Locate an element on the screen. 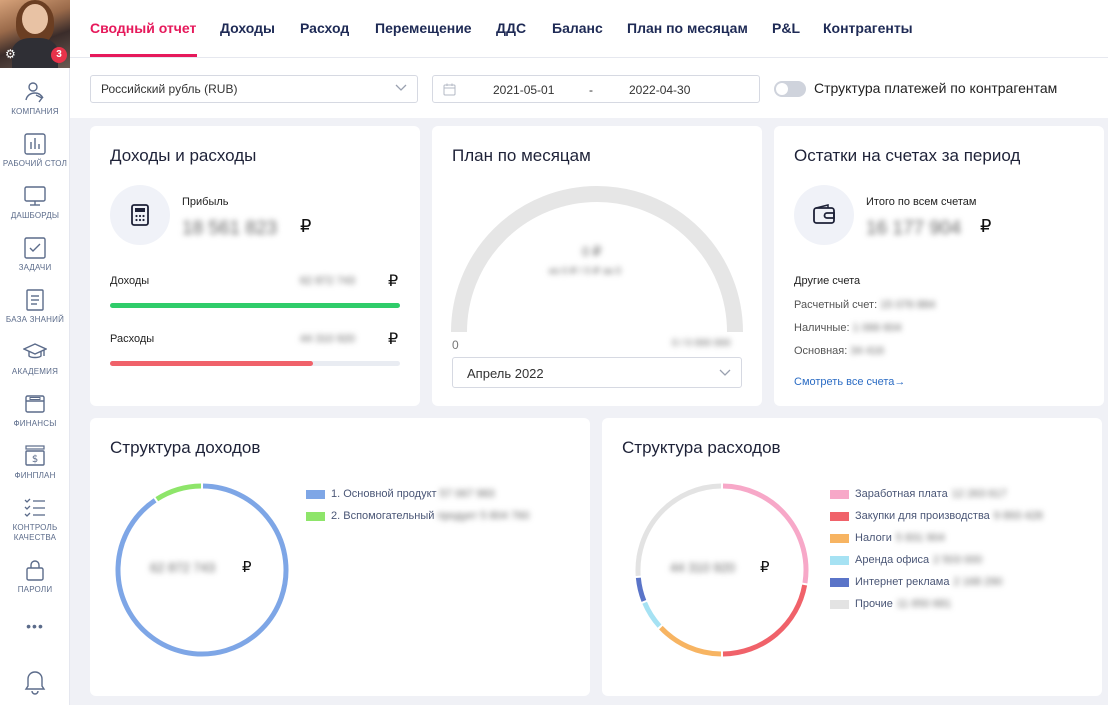 This screenshot has height=705, width=1108. legend-value: 11 650 681 is located at coordinates (924, 604).